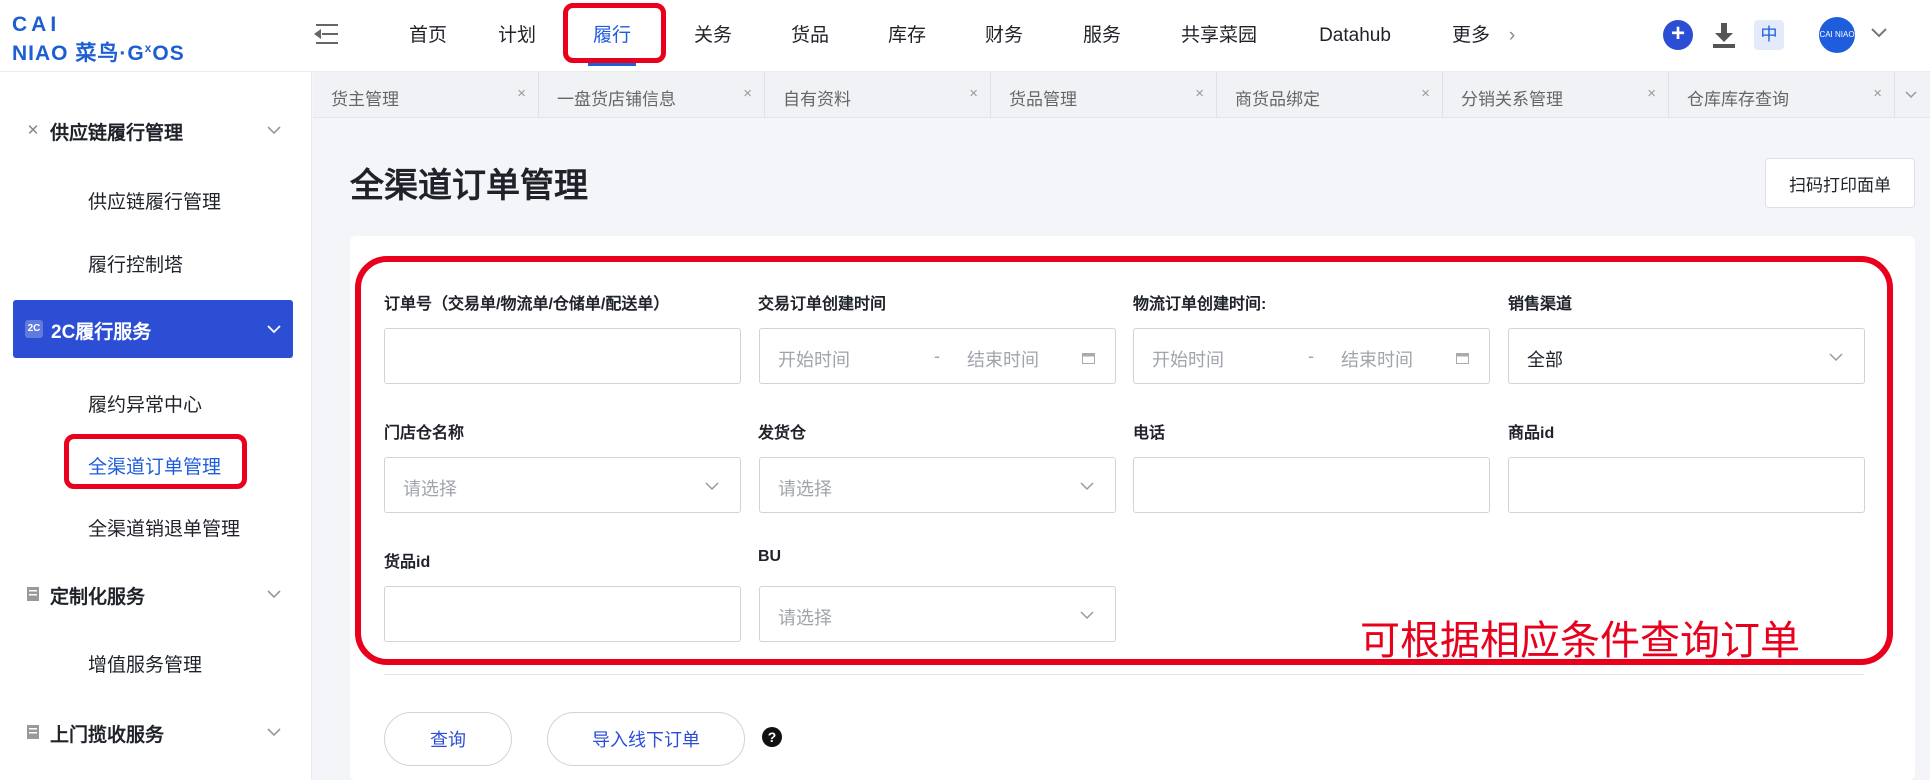 The width and height of the screenshot is (1930, 780). What do you see at coordinates (327, 35) in the screenshot?
I see `menu-collapse-icon` at bounding box center [327, 35].